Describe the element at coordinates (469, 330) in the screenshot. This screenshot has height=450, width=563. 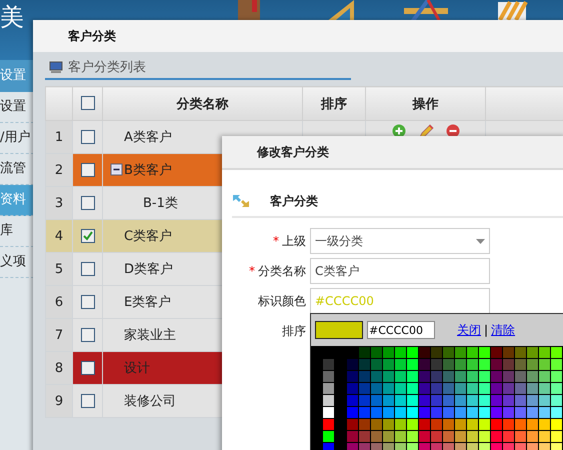
I see `picker-link: 关闭` at that location.